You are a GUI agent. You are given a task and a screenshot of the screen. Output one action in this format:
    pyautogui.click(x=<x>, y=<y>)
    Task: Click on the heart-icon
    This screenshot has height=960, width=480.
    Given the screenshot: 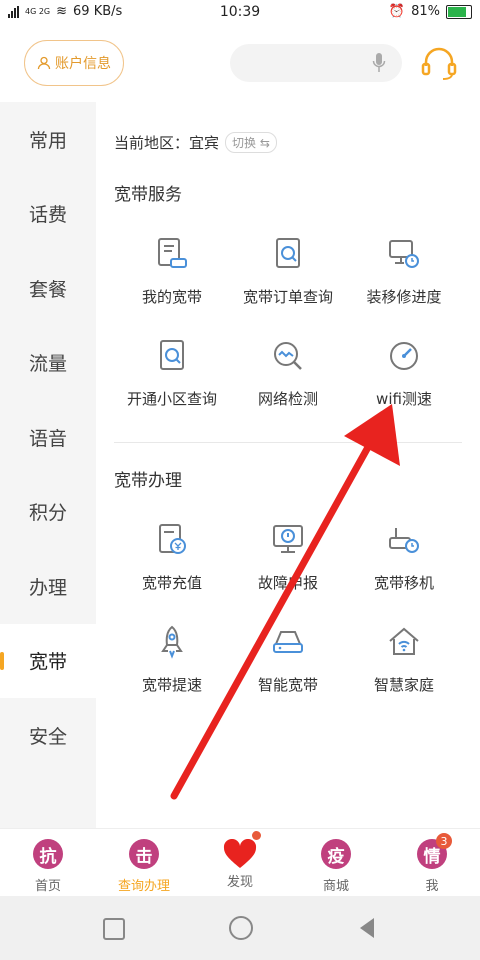 What is the action you would take?
    pyautogui.click(x=240, y=853)
    